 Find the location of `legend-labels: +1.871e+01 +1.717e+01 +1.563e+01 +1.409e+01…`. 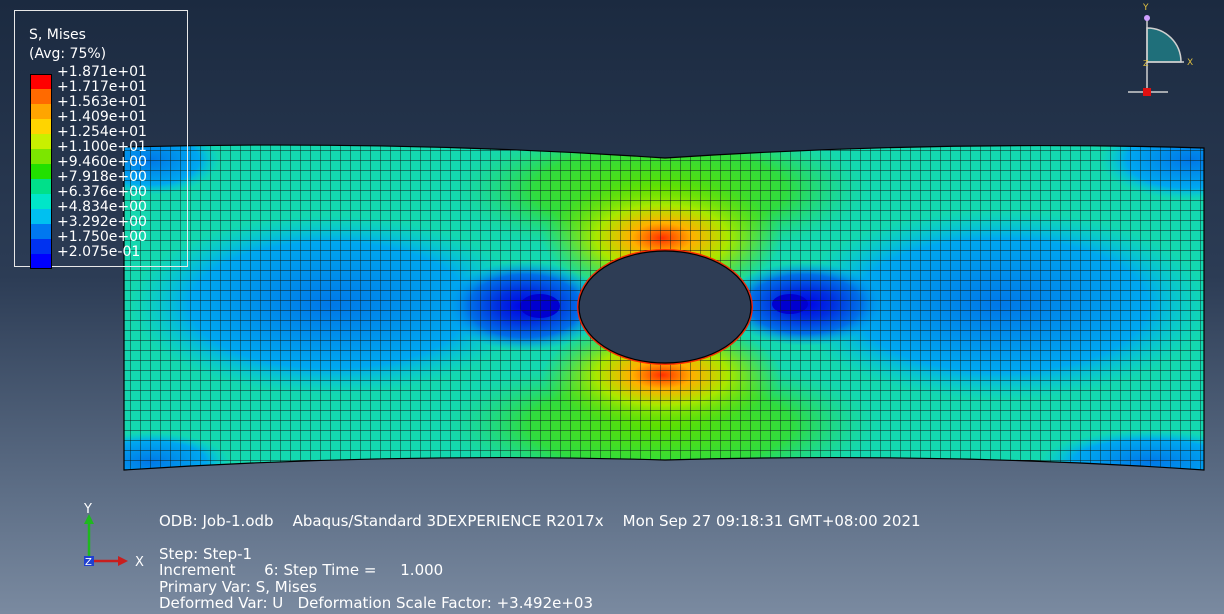

legend-labels: +1.871e+01 +1.717e+01 +1.563e+01 +1.409e+01… is located at coordinates (102, 162).